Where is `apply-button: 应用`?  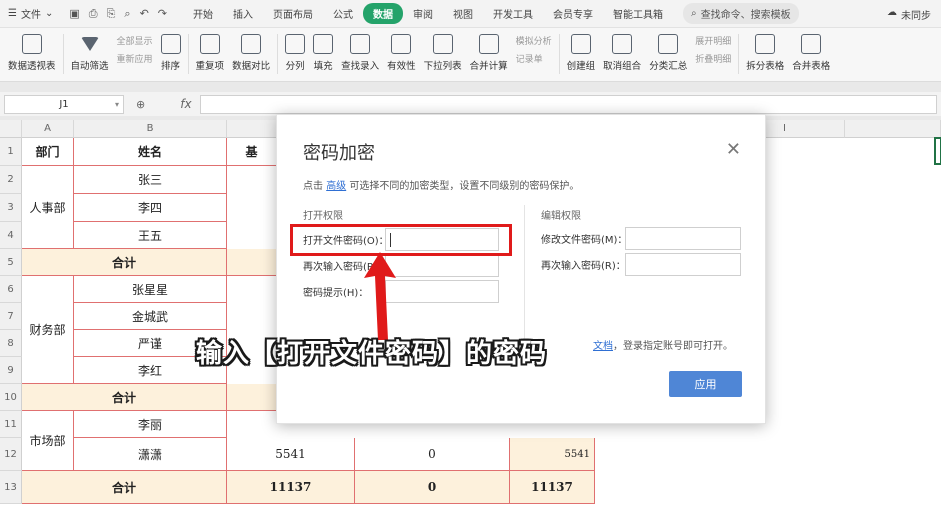
apply-button: 应用 is located at coordinates (705, 384).